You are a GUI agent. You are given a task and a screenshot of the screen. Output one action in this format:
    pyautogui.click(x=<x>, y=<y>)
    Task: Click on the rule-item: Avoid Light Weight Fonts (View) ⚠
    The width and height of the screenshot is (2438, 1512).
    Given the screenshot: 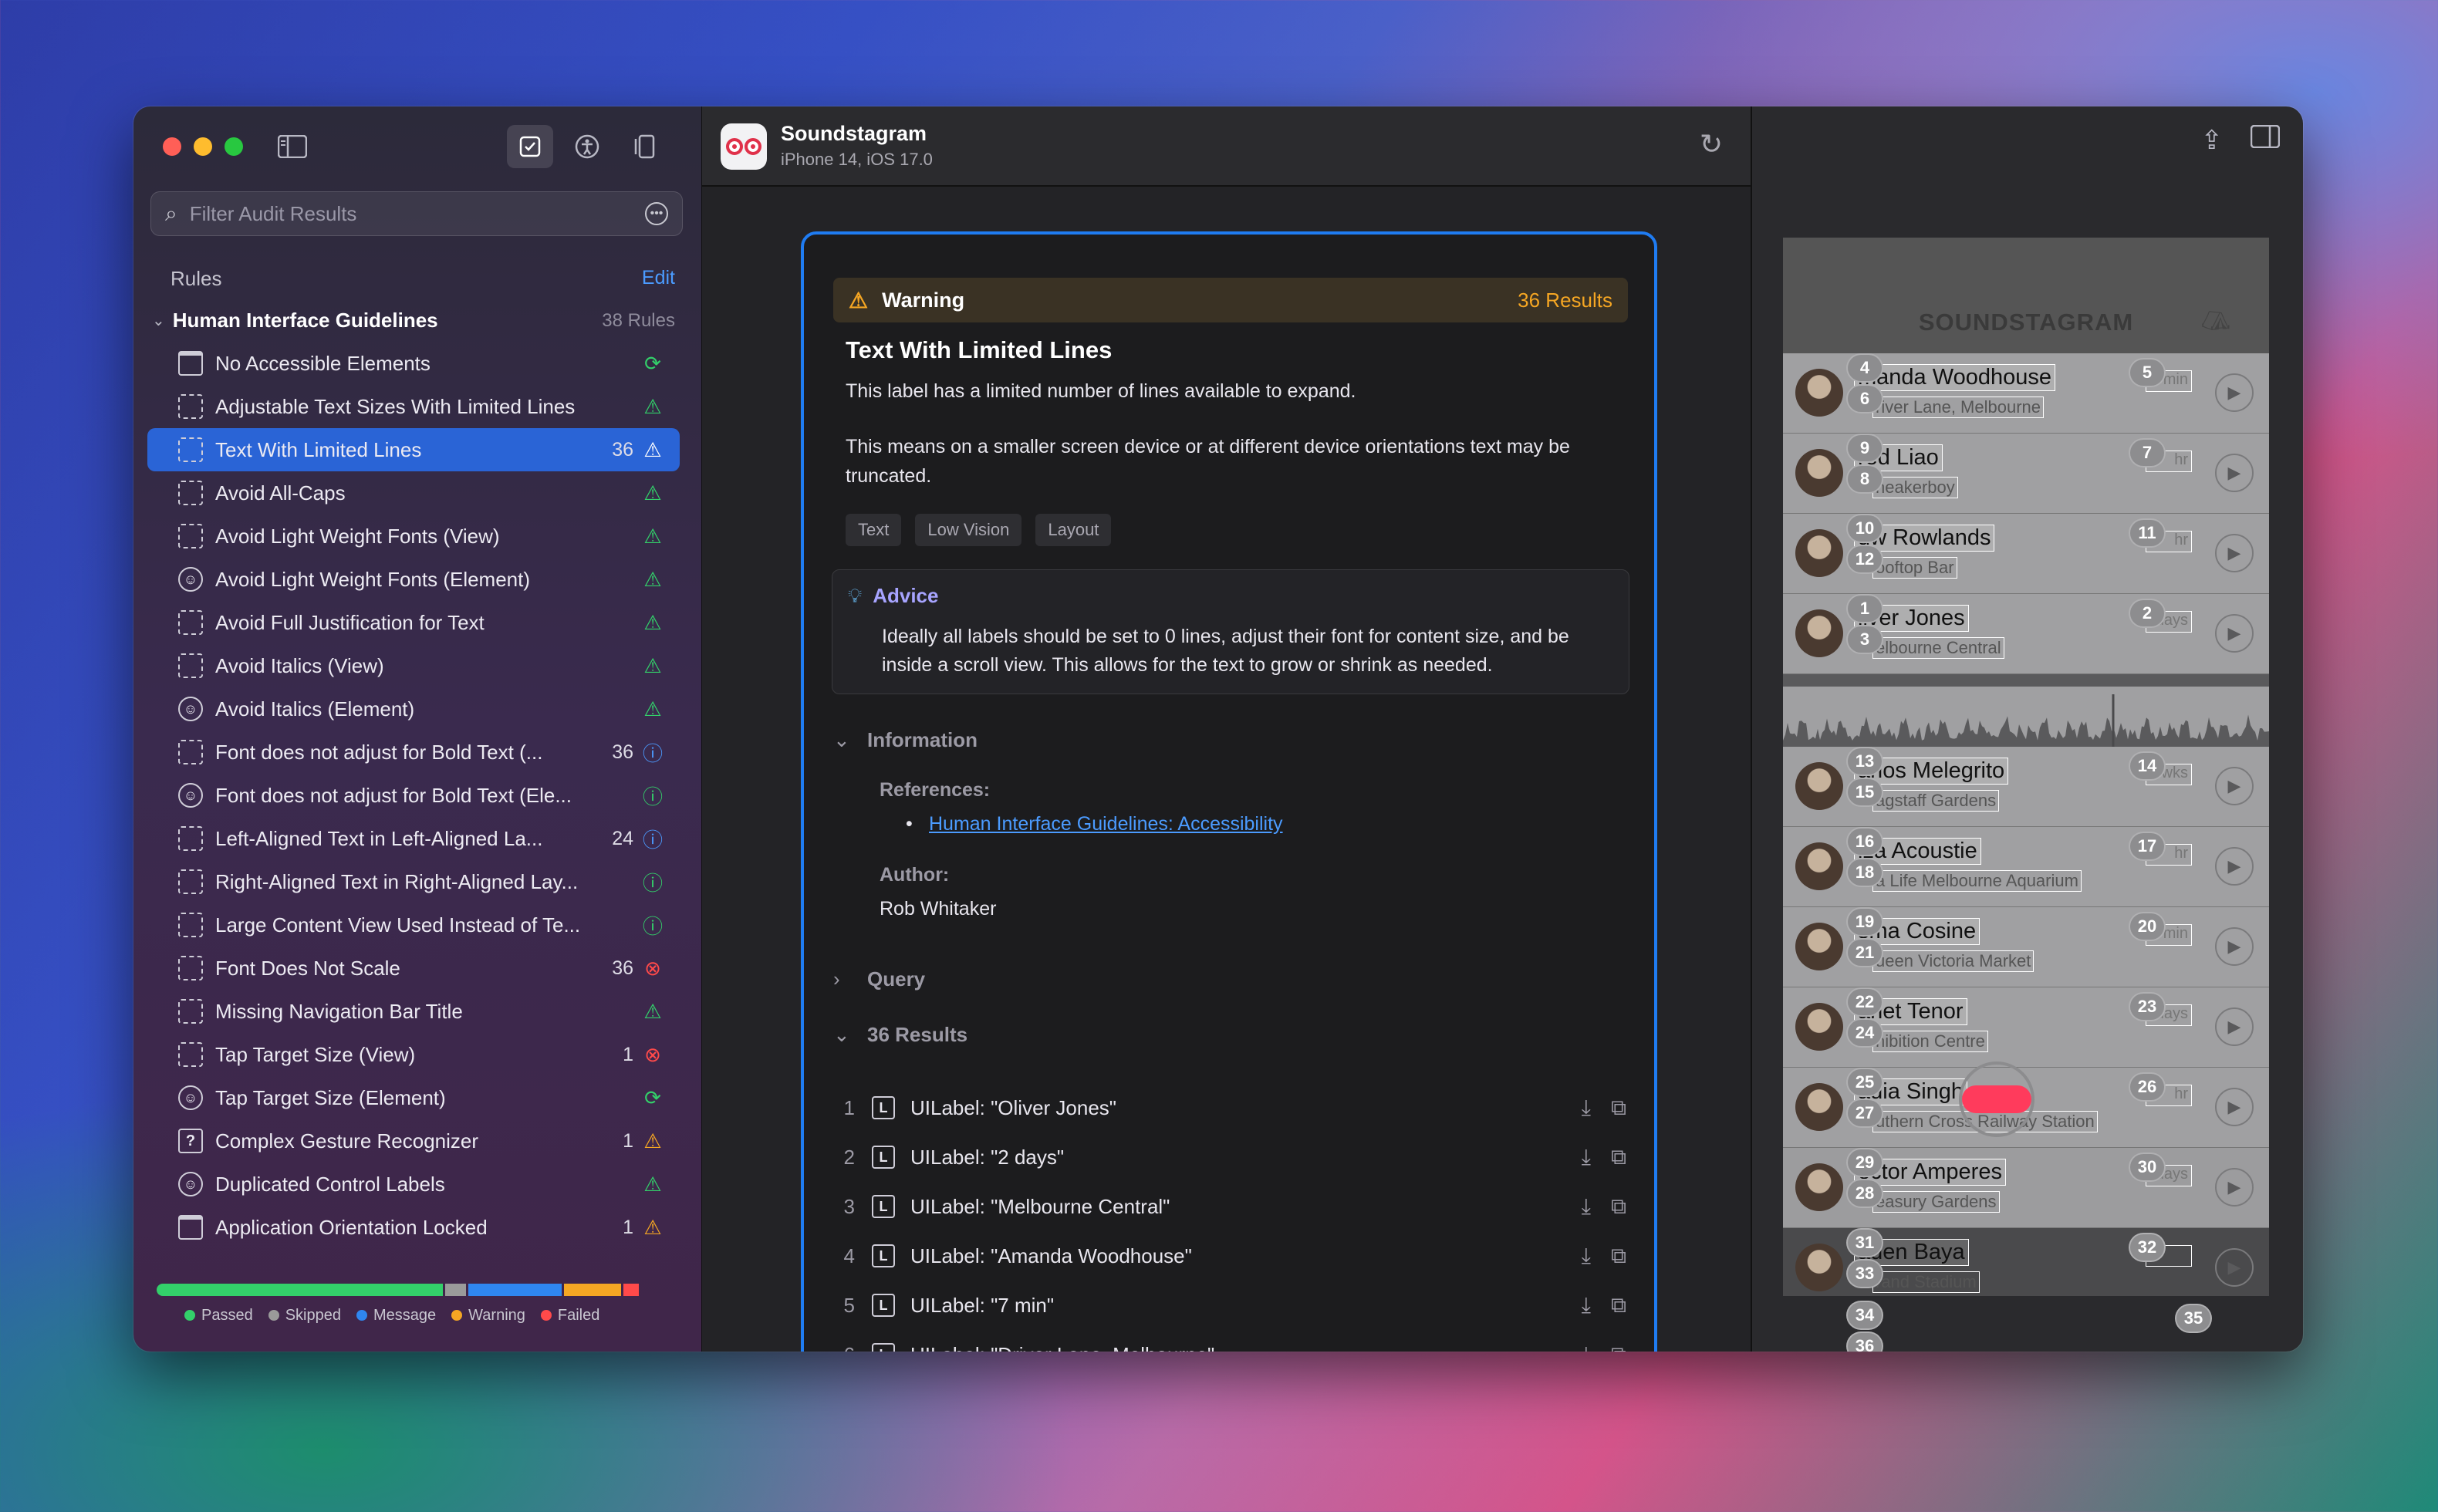 What is the action you would take?
    pyautogui.click(x=413, y=536)
    